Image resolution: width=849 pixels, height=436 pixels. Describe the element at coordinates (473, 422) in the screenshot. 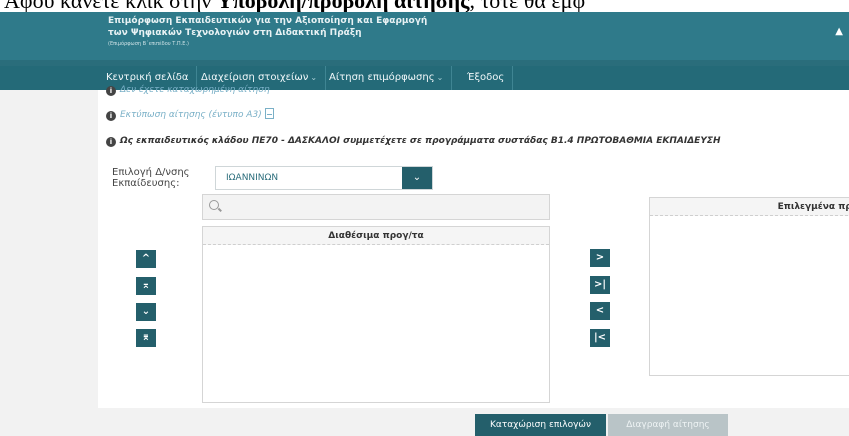

I see `form-footer: Καταχώριση επιλογών Διαγραφή αίτησης` at that location.